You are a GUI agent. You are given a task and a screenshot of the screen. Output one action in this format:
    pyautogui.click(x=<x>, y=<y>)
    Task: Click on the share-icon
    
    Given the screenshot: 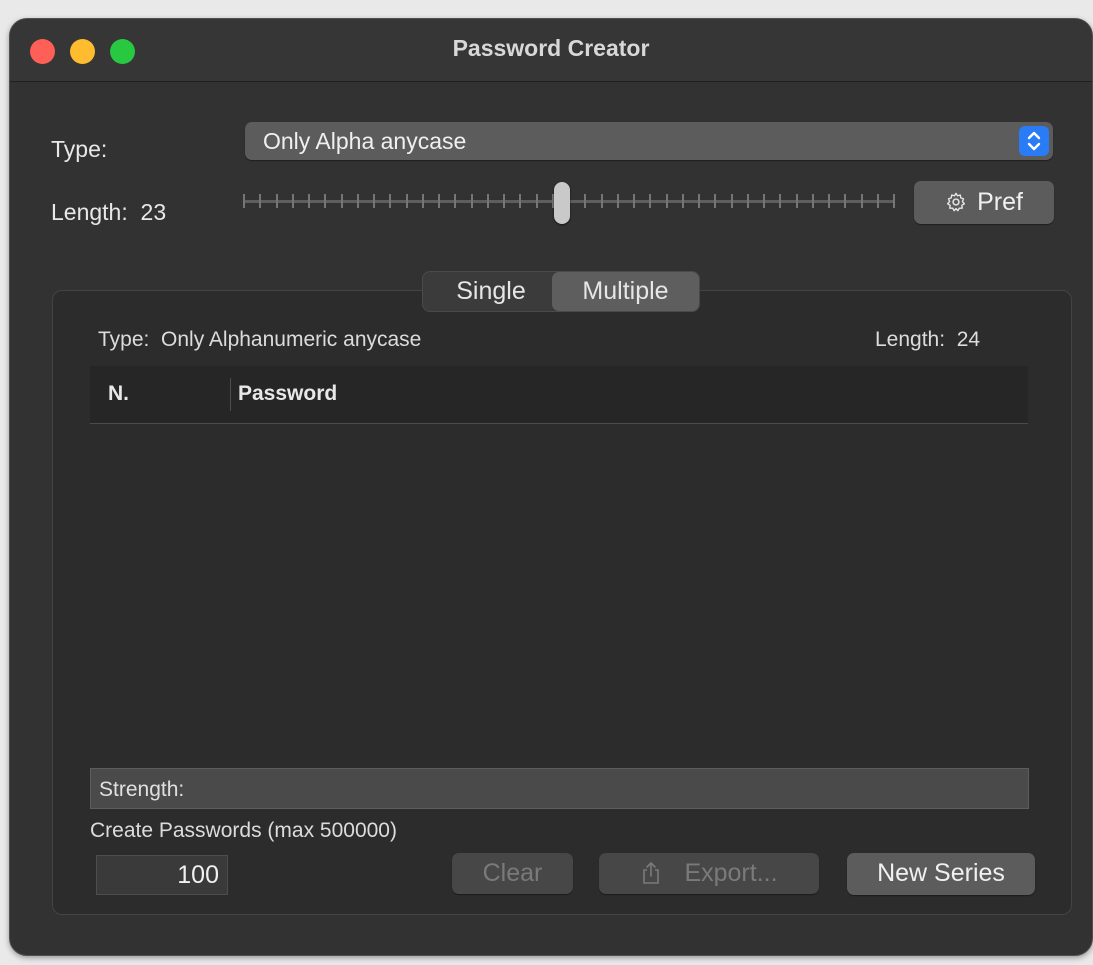 What is the action you would take?
    pyautogui.click(x=651, y=873)
    